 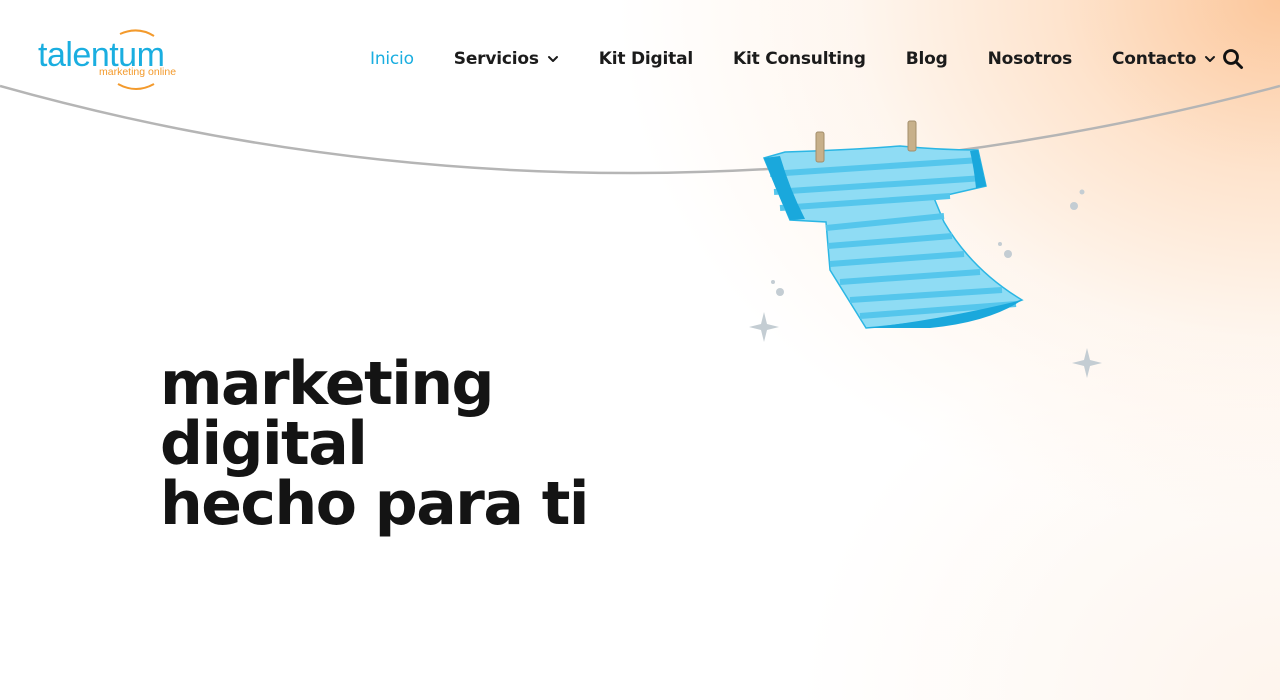 I want to click on nav-item-contacto: Contacto, so click(x=1164, y=59).